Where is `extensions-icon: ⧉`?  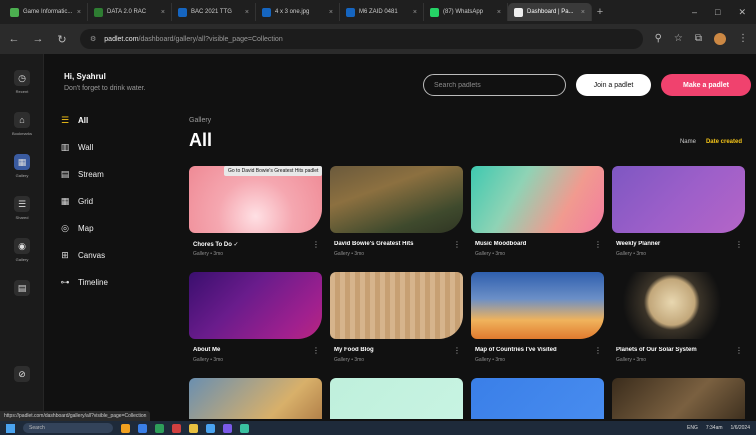 extensions-icon: ⧉ is located at coordinates (698, 39).